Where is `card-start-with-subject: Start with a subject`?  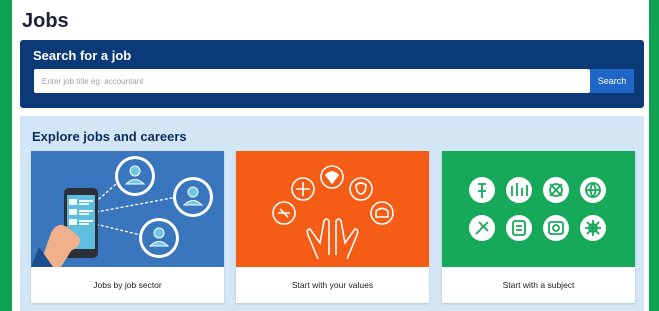
card-start-with-subject: Start with a subject is located at coordinates (538, 227).